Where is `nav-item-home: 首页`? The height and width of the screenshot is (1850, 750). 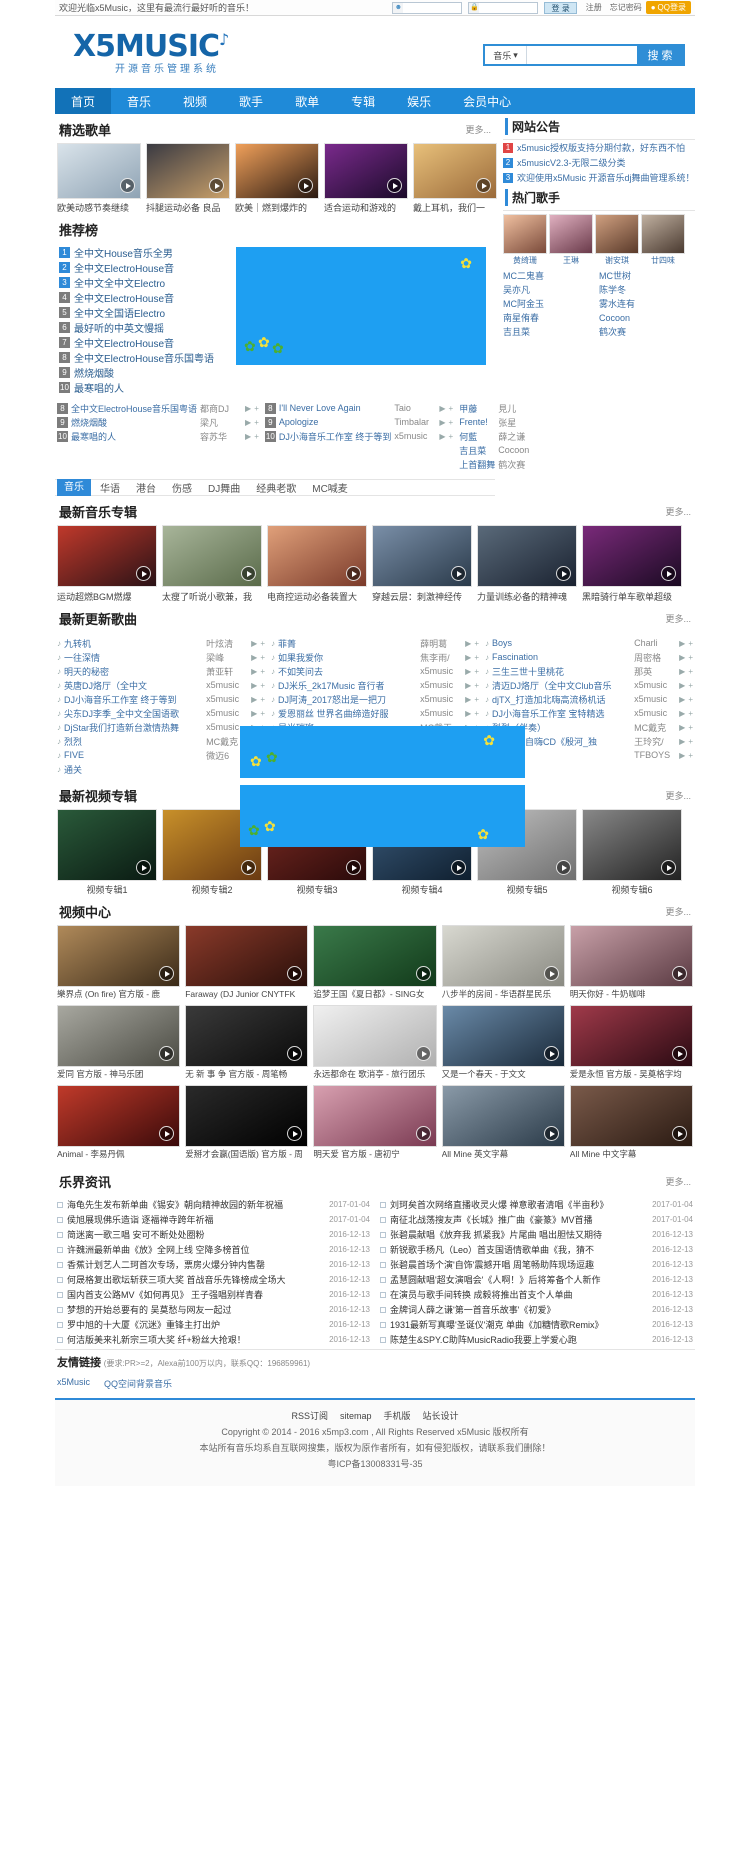
nav-item-home: 首页 is located at coordinates (83, 101).